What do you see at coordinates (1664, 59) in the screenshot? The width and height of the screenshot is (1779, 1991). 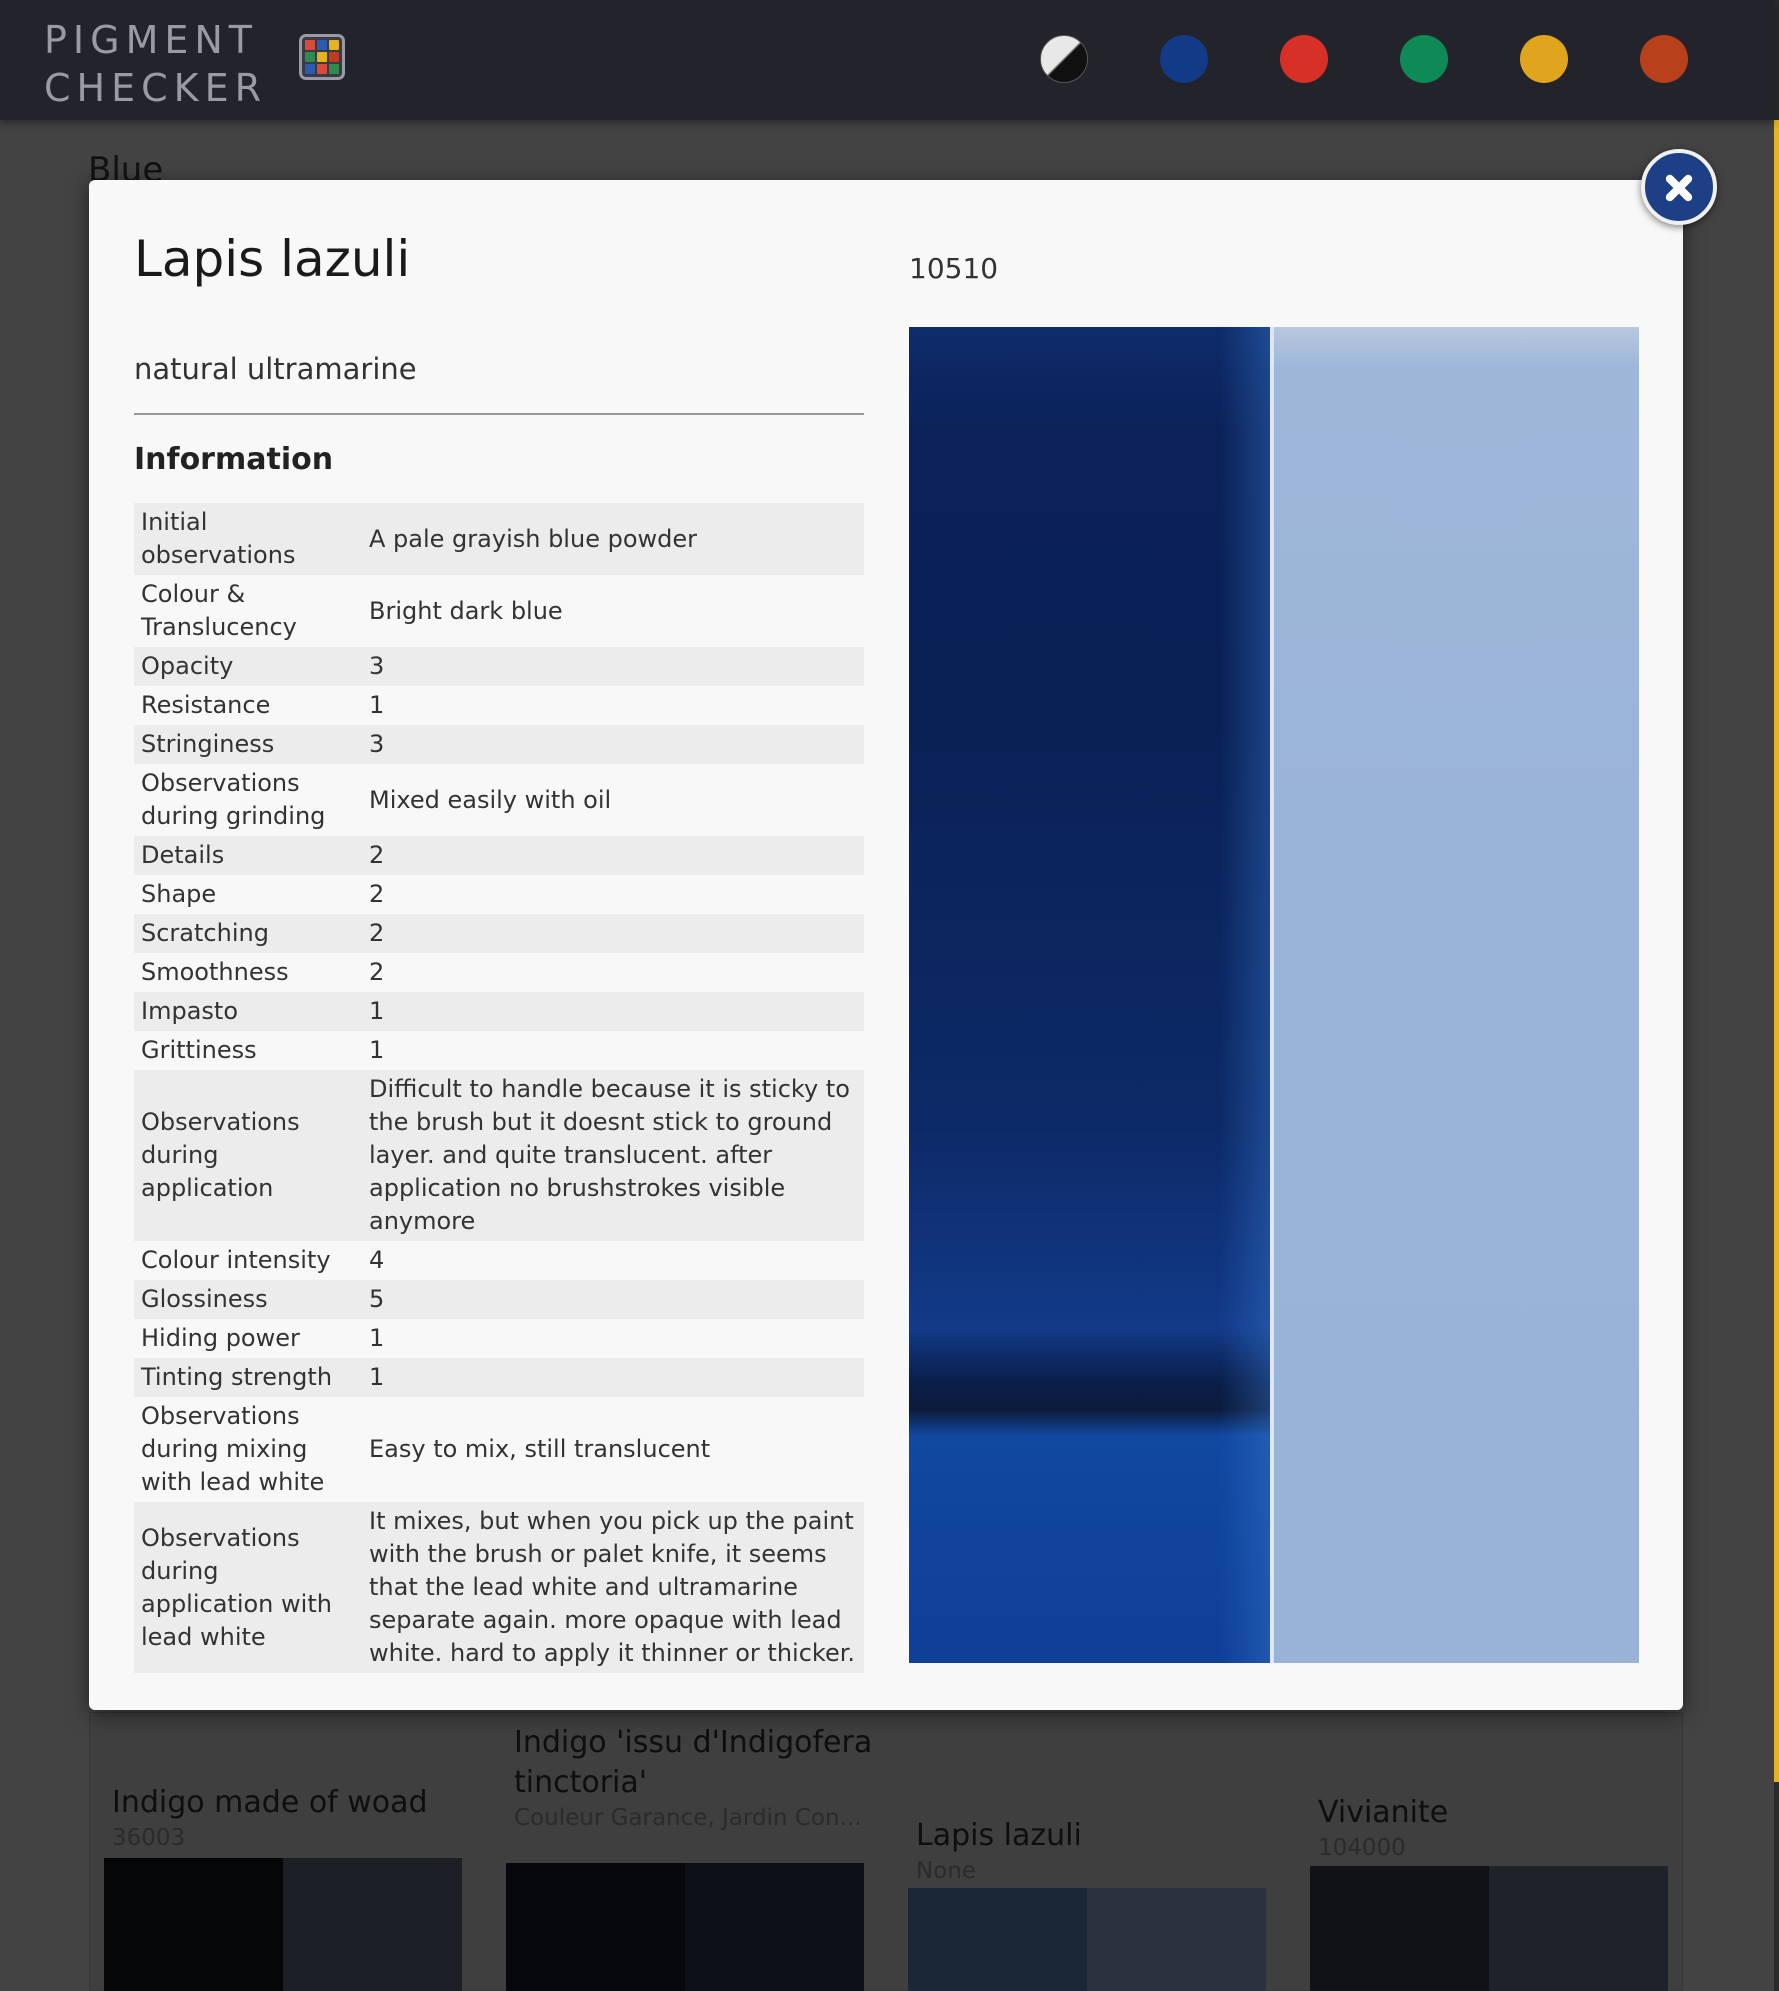 I see `filter-brown-button` at bounding box center [1664, 59].